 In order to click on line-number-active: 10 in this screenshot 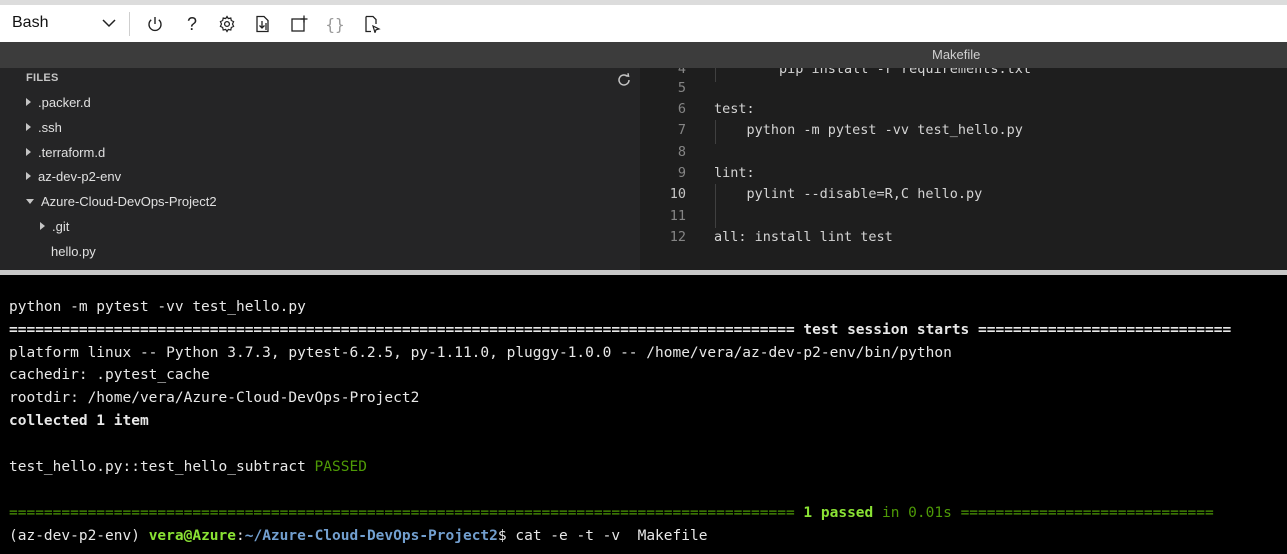, I will do `click(677, 194)`.